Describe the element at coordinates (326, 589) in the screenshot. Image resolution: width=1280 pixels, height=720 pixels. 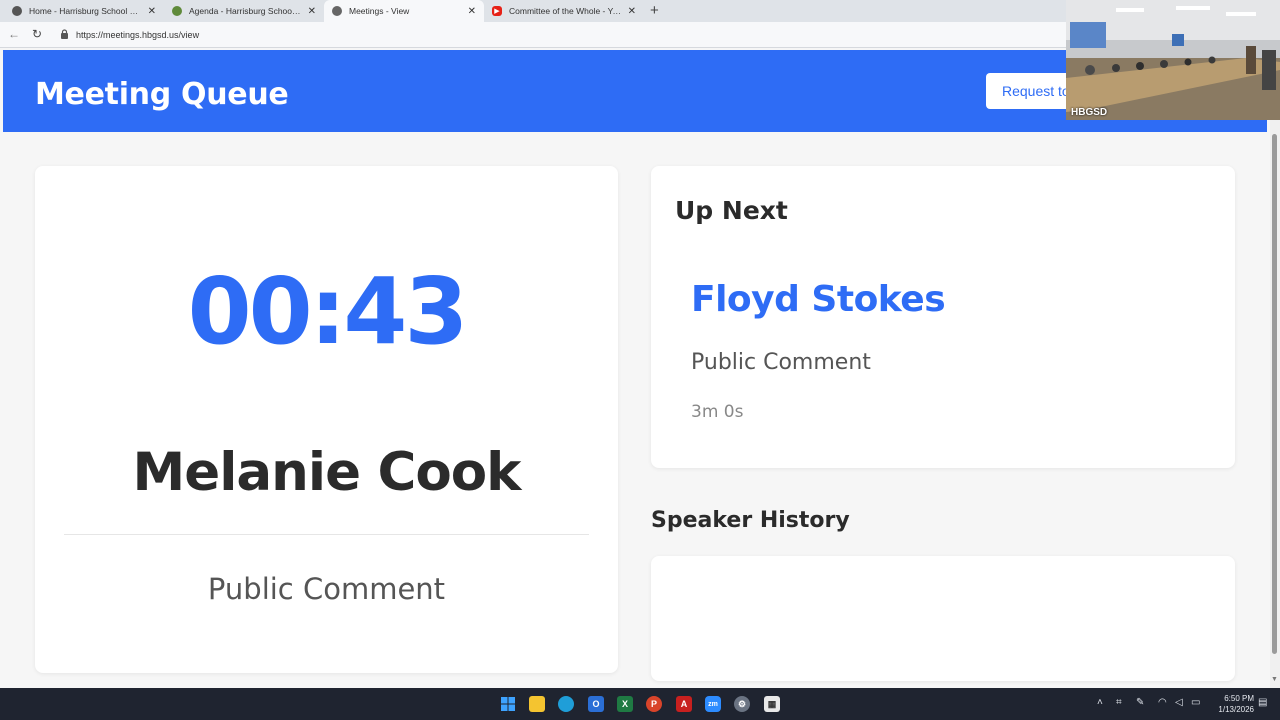
I see `current-speaker-type: Public Comment` at that location.